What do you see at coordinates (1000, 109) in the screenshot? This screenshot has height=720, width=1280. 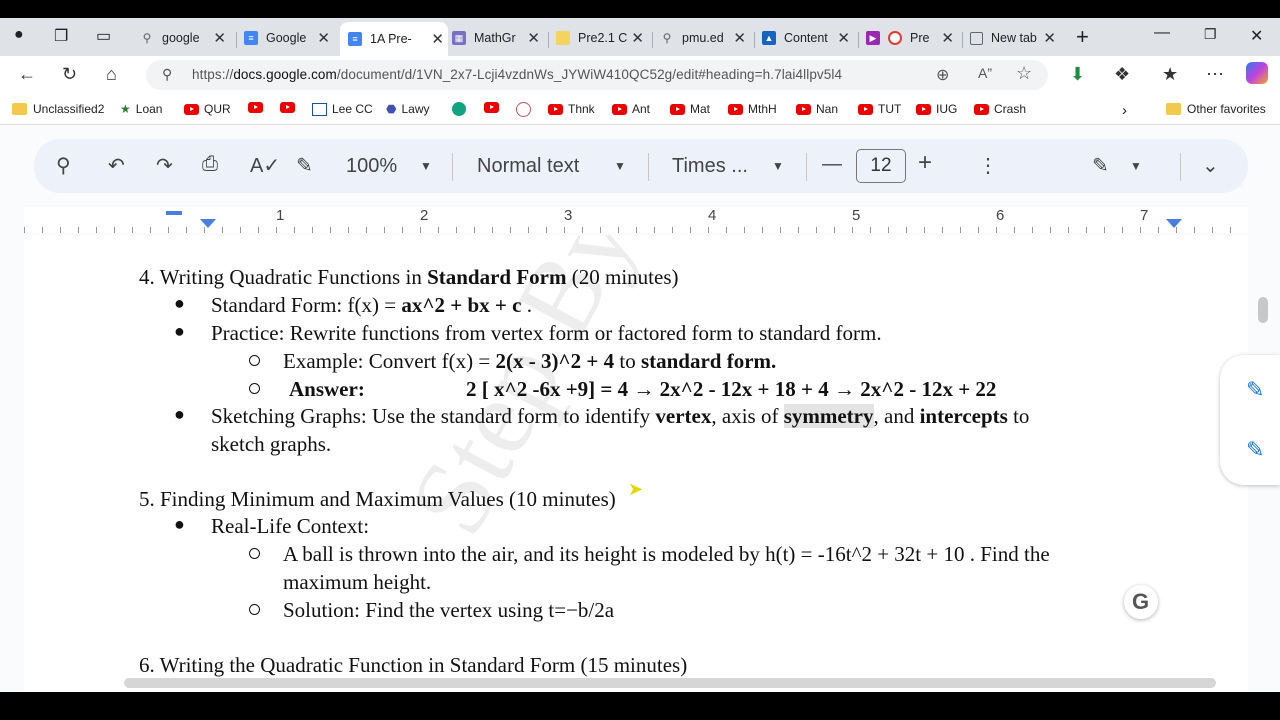 I see `bookmark-crash: Crash` at bounding box center [1000, 109].